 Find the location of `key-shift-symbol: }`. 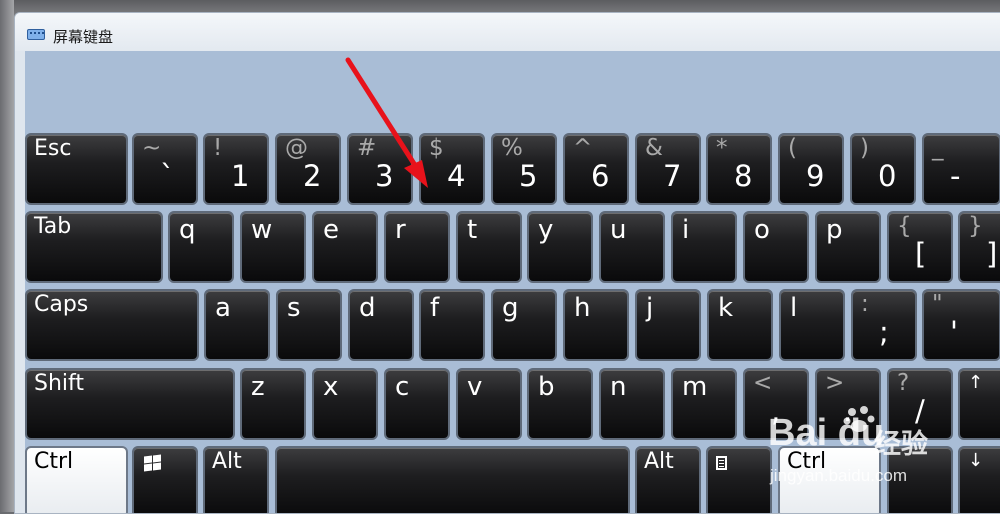

key-shift-symbol: } is located at coordinates (975, 226).